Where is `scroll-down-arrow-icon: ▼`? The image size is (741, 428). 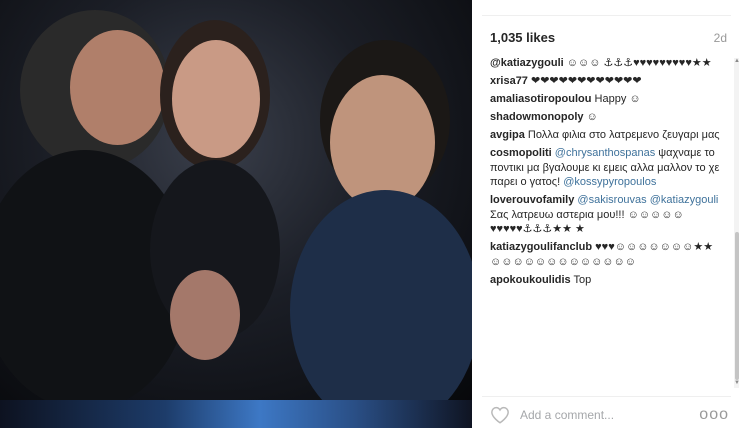
scroll-down-arrow-icon: ▼ is located at coordinates (737, 383).